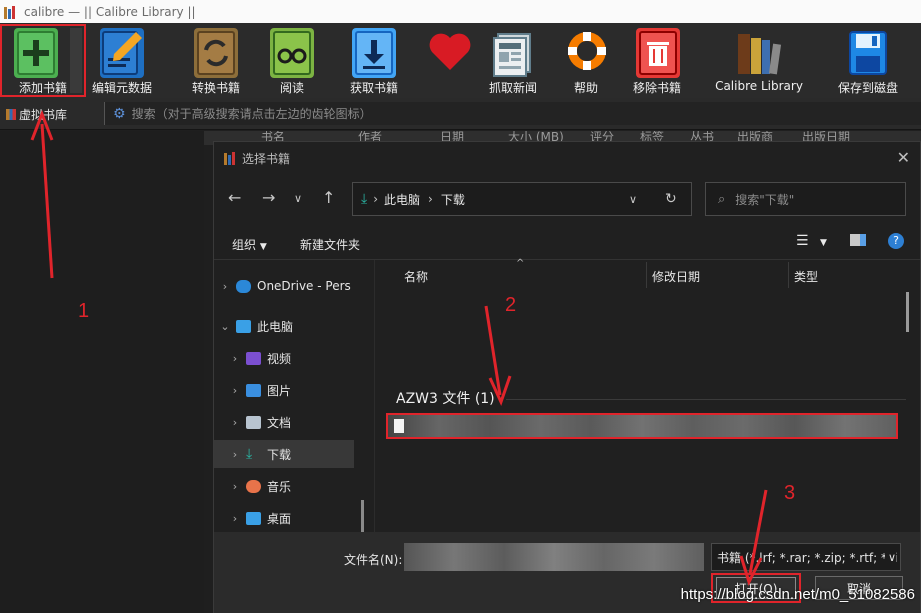 The width and height of the screenshot is (921, 613). I want to click on annotation-label-1: 1, so click(84, 311).